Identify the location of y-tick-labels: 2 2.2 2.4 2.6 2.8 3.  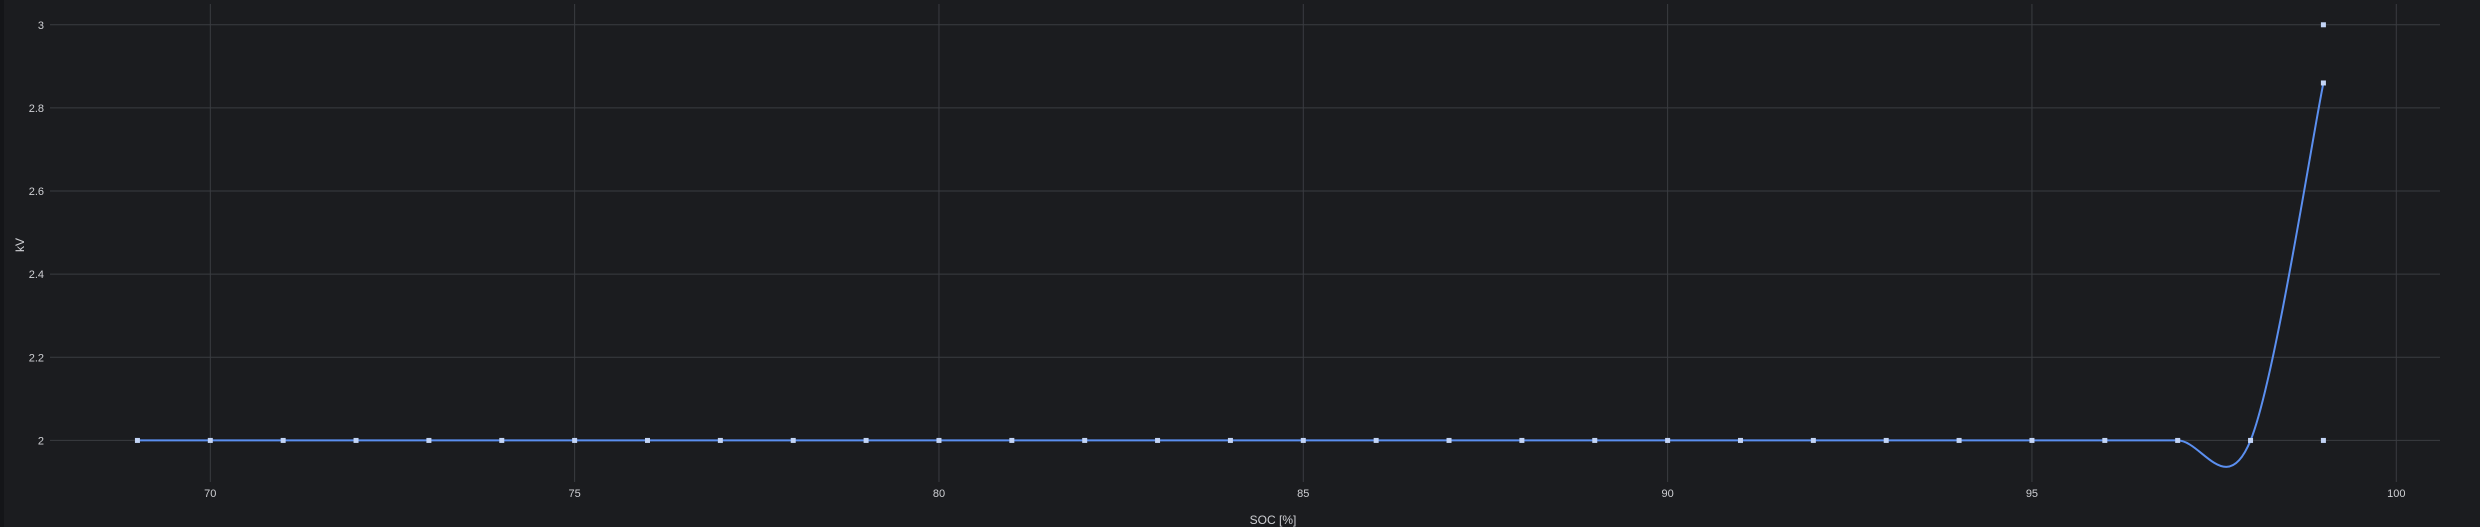
(36, 234).